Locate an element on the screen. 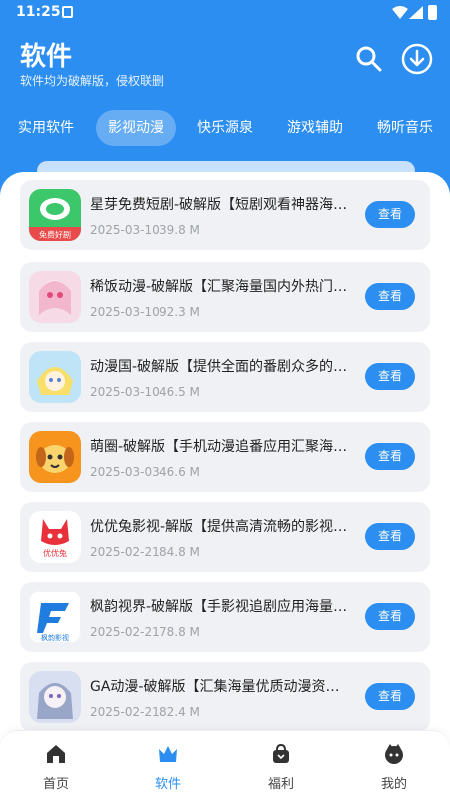 The width and height of the screenshot is (450, 800). app-size: 92.3 M is located at coordinates (179, 312).